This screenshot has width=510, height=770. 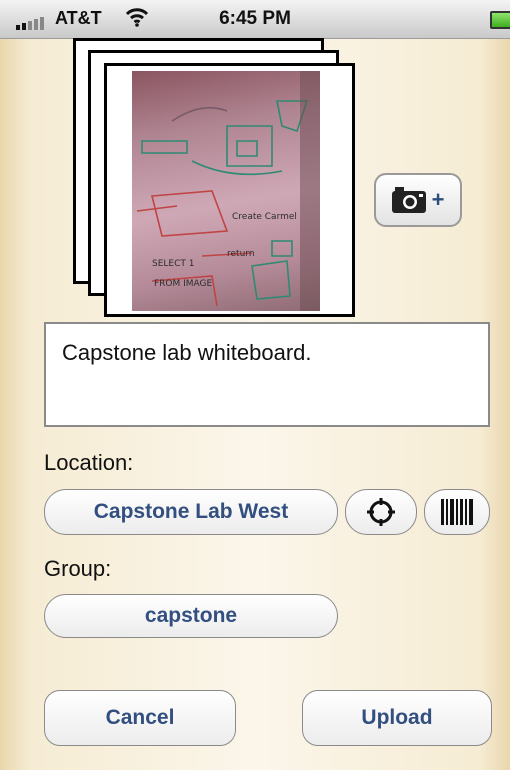 I want to click on plus-icon: +, so click(x=438, y=199).